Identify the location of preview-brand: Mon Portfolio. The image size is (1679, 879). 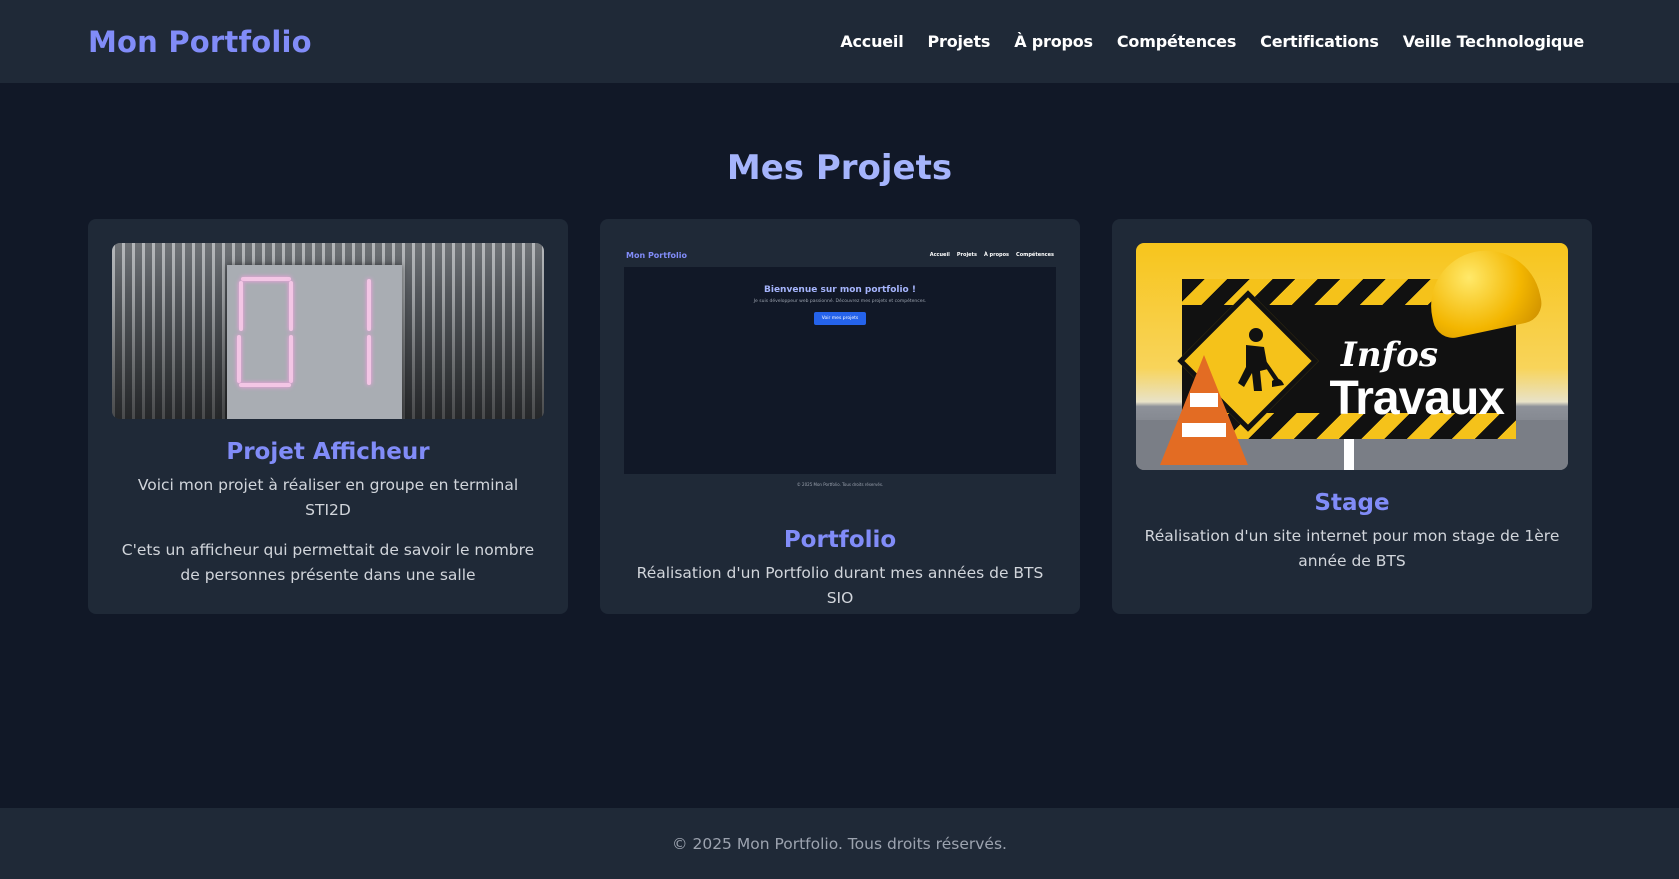
(657, 255).